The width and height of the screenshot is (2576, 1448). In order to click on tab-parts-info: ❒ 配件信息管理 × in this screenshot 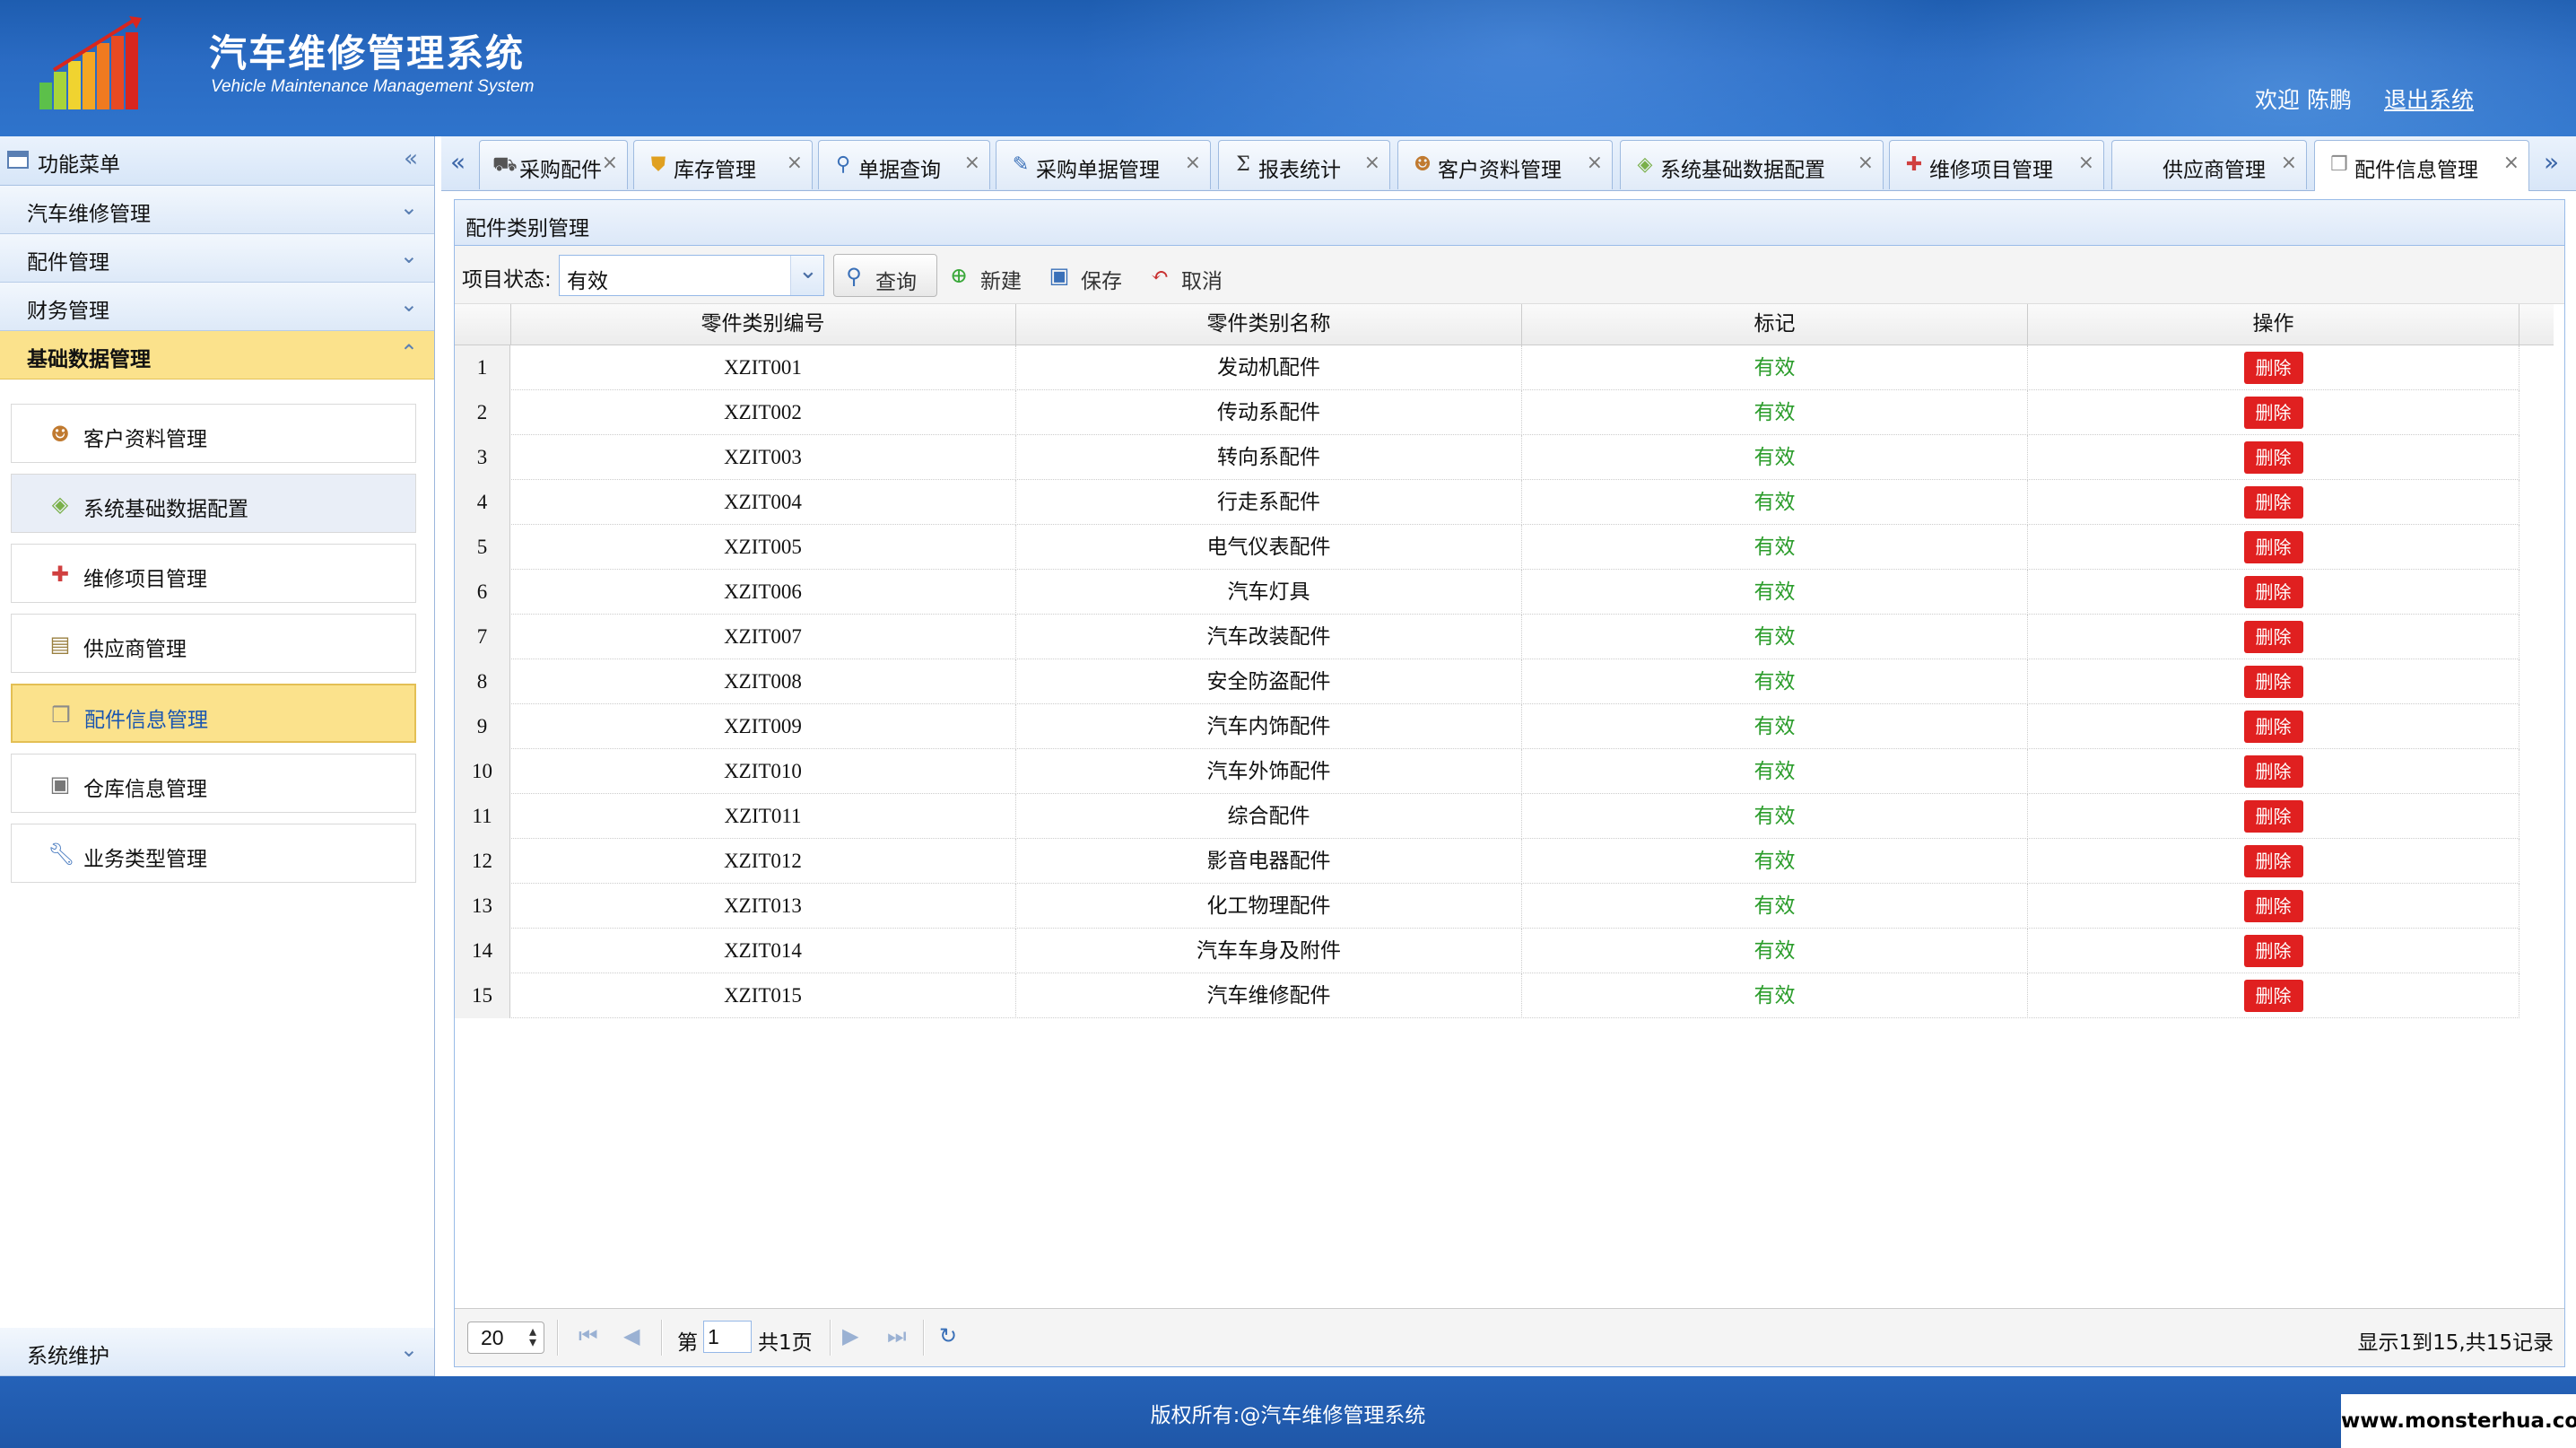, I will do `click(2421, 165)`.